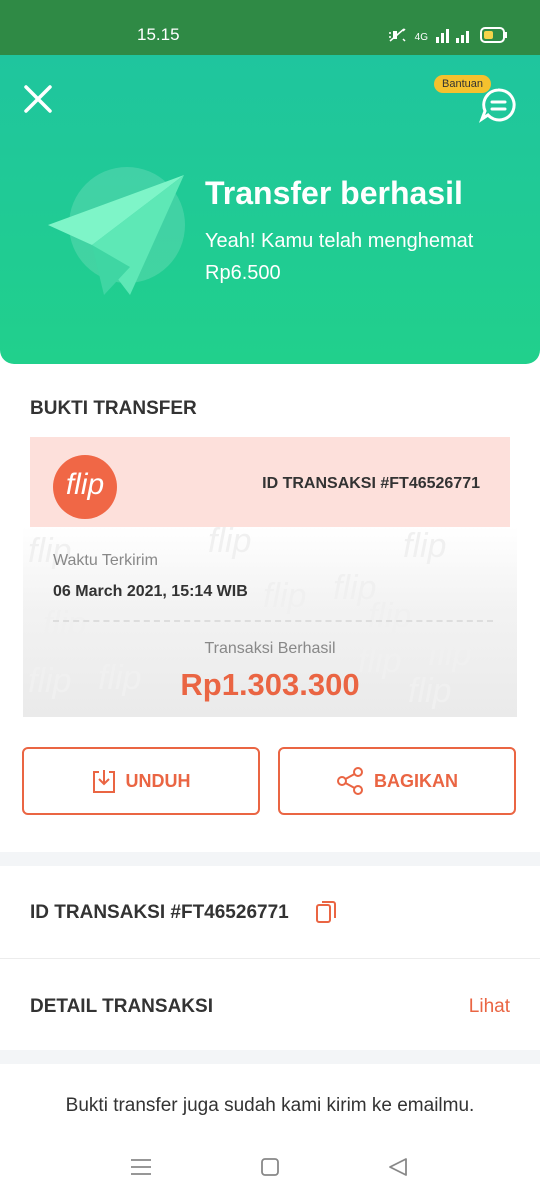  I want to click on detail-label: DETAIL TRANSAKSI, so click(121, 1006).